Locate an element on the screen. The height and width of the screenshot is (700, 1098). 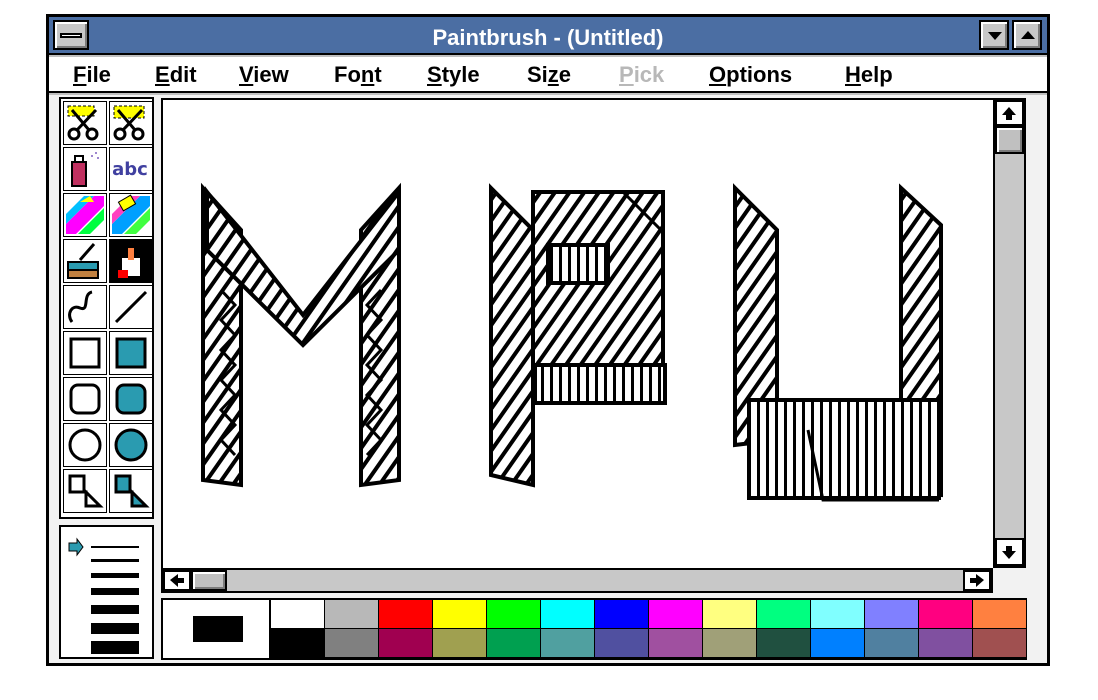
tool-circle is located at coordinates (85, 445).